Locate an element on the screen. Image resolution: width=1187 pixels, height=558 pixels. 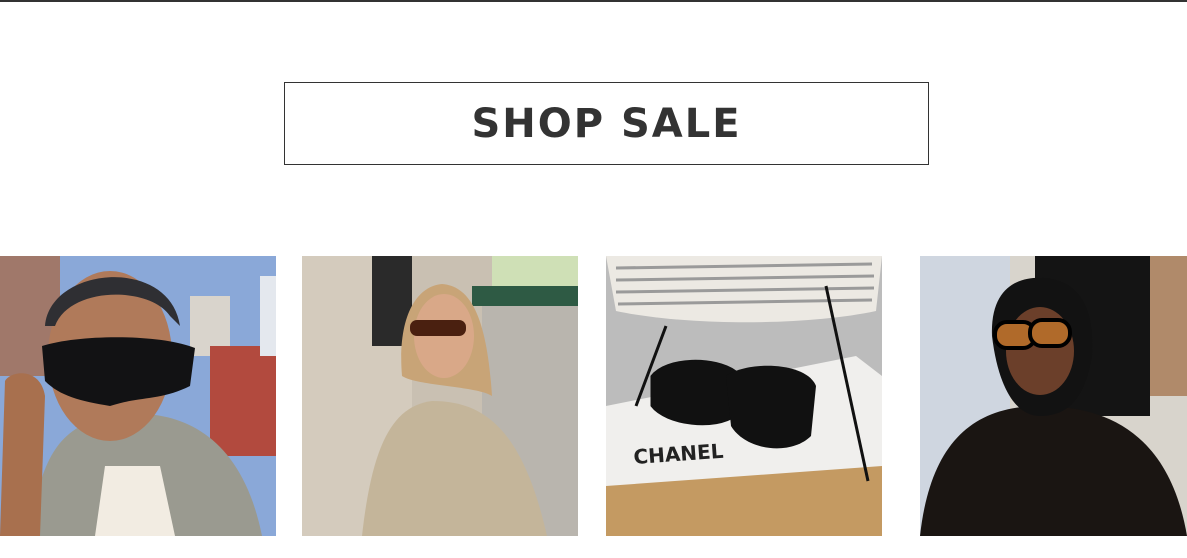
photo-woman-shield-sunglasses is located at coordinates (138, 396).